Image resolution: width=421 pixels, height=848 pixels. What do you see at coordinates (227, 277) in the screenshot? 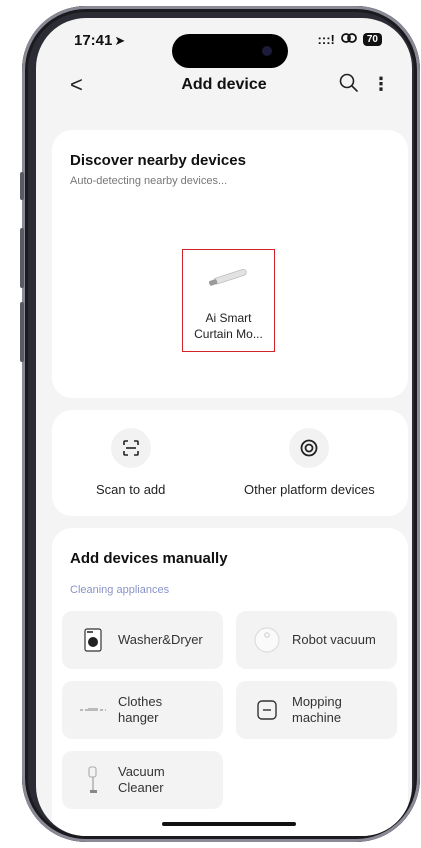
I see `curtain-motor-icon` at bounding box center [227, 277].